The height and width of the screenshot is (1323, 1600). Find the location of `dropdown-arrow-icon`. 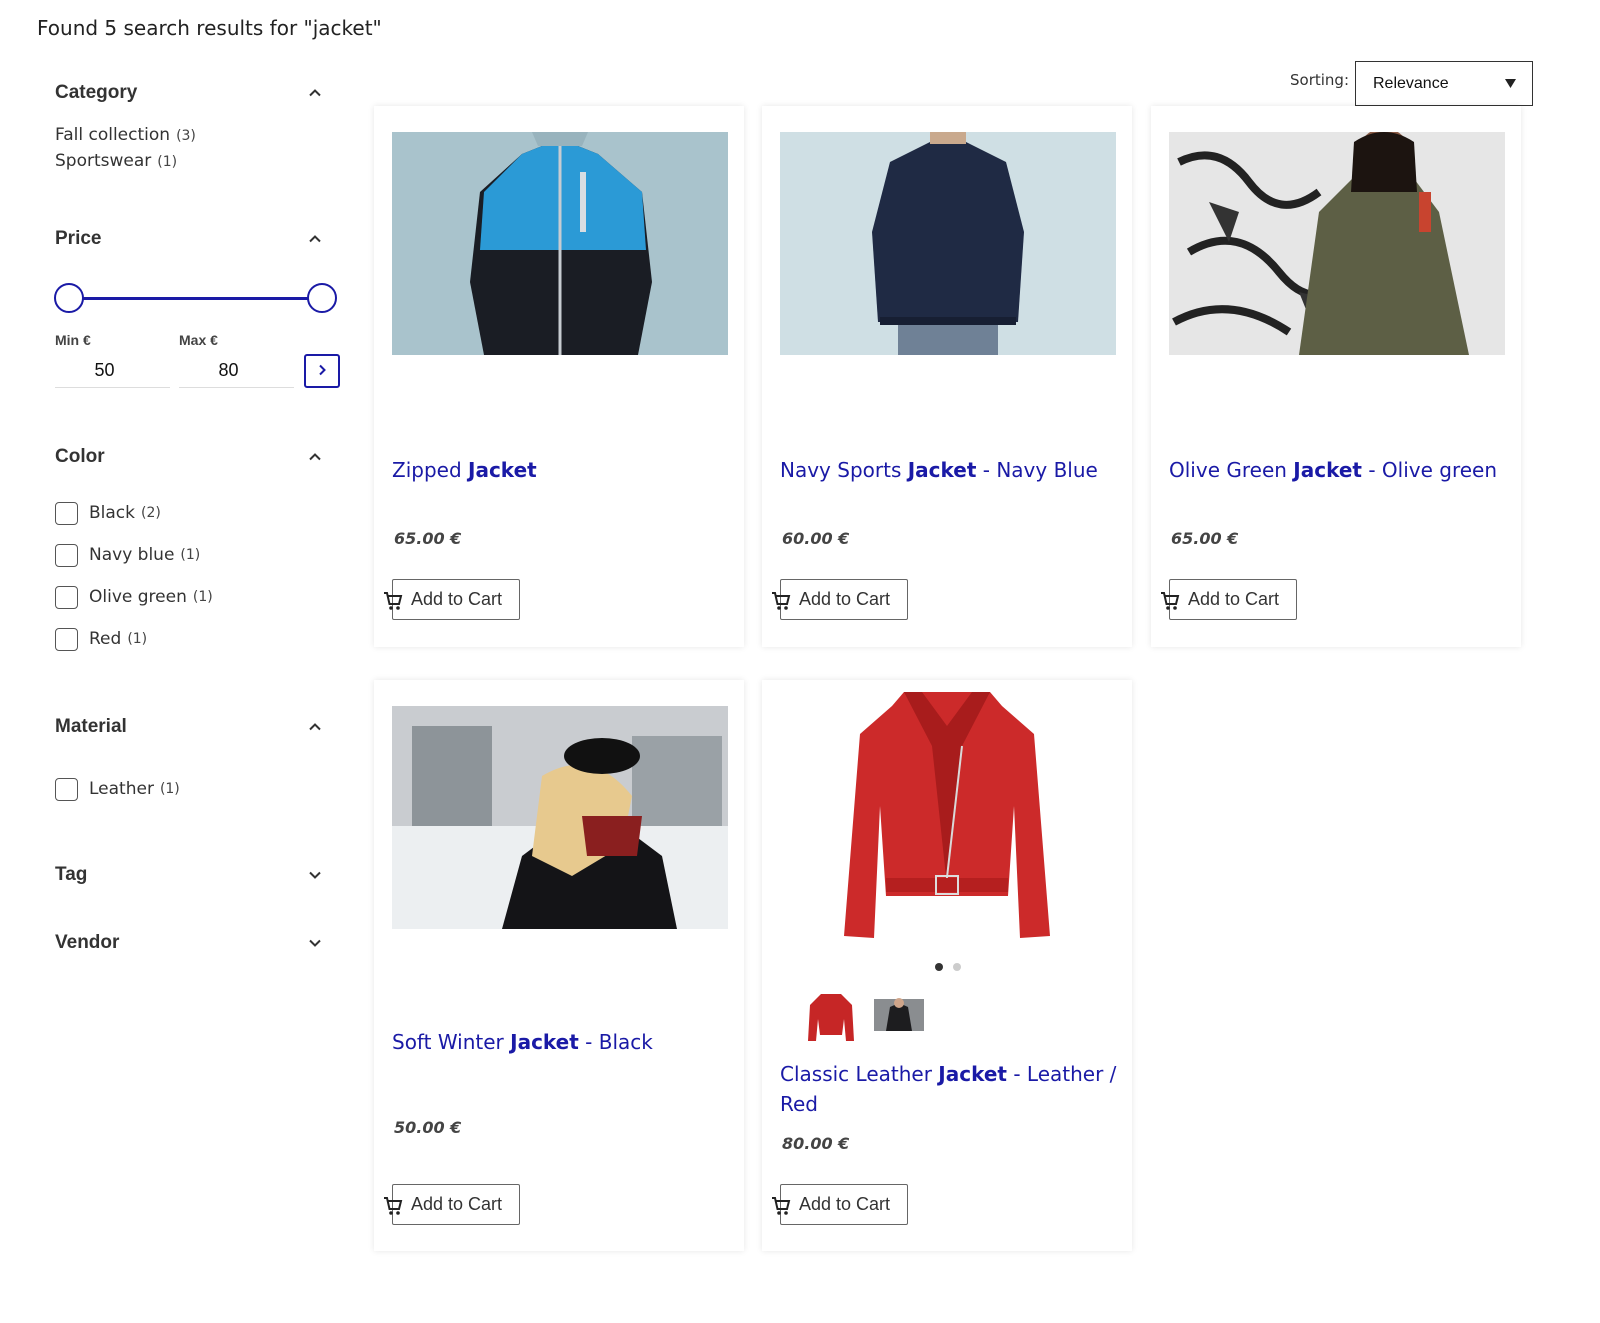

dropdown-arrow-icon is located at coordinates (1510, 84).